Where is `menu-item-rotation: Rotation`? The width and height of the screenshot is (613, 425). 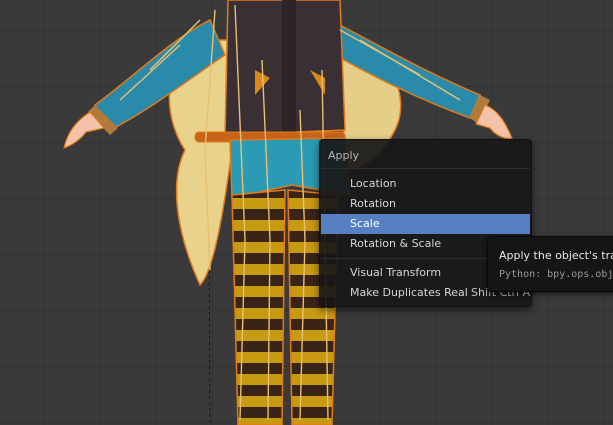
menu-item-rotation: Rotation is located at coordinates (425, 204).